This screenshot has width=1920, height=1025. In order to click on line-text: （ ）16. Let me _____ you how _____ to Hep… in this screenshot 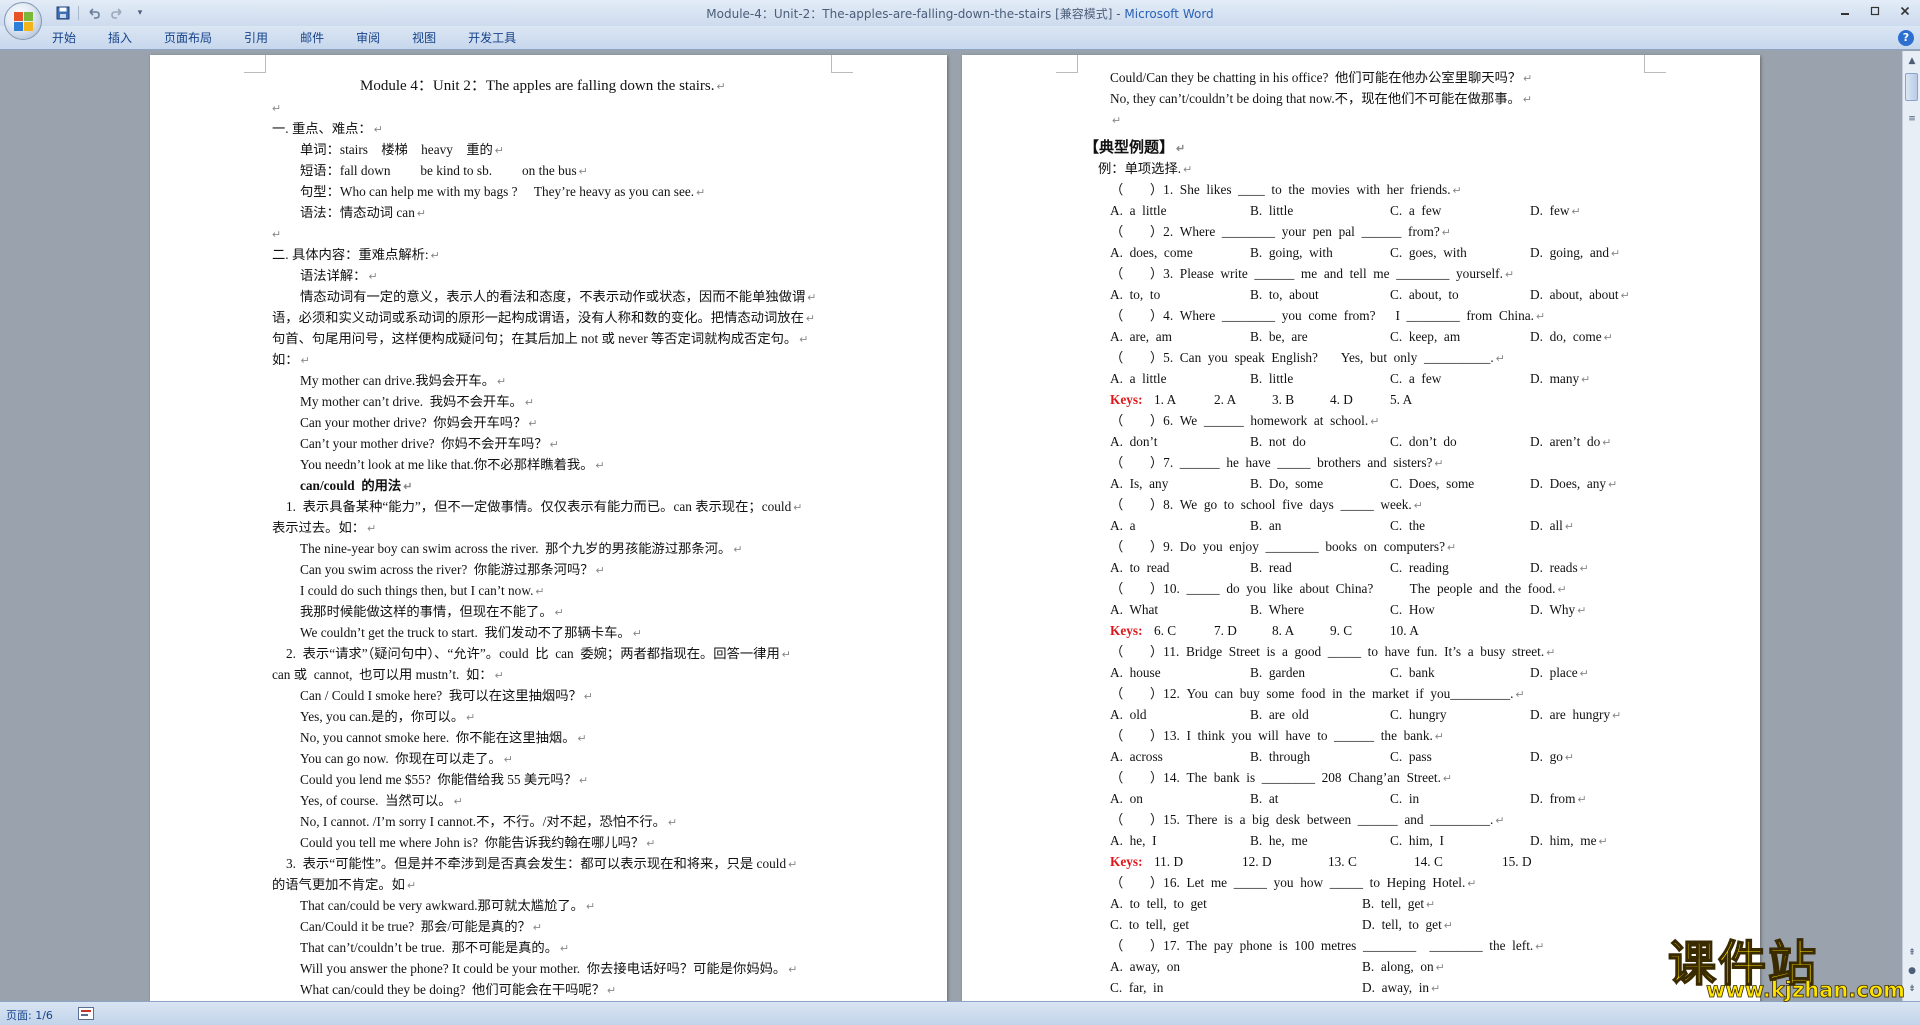, I will do `click(1288, 882)`.